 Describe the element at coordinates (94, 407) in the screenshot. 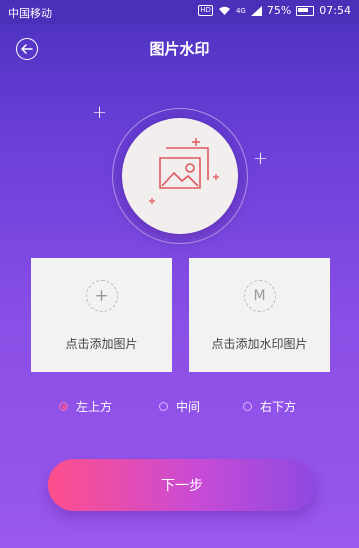

I see `option-label: 左上方` at that location.